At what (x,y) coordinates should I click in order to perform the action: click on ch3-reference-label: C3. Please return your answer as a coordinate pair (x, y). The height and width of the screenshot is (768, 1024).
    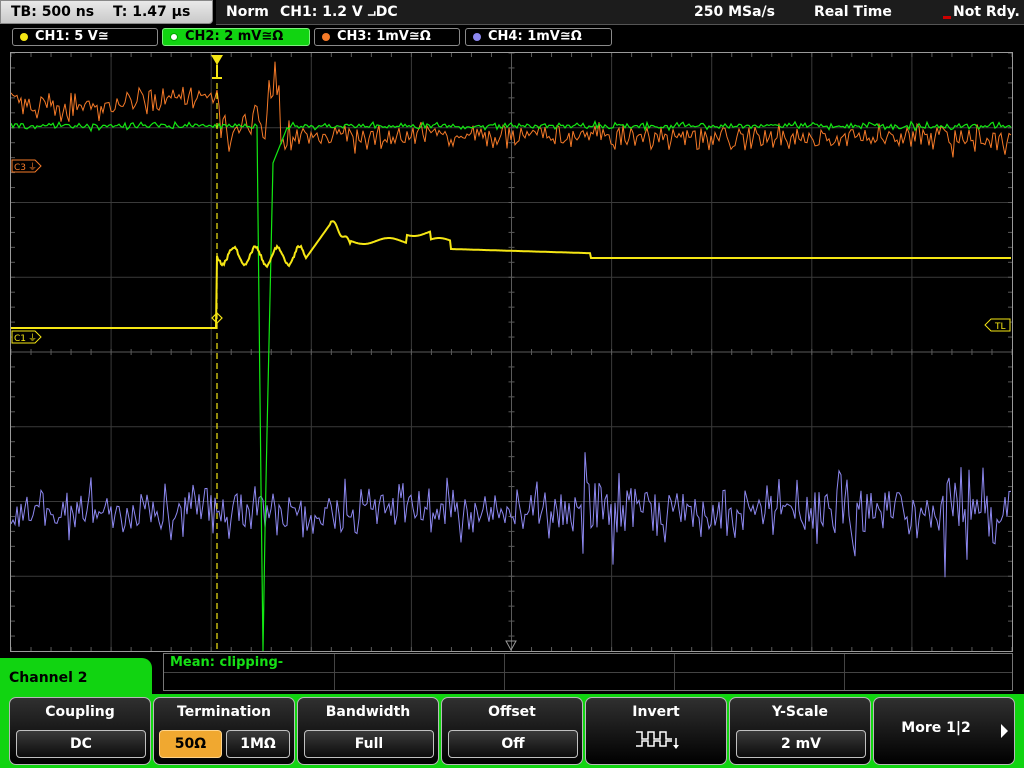
    Looking at the image, I should click on (20, 168).